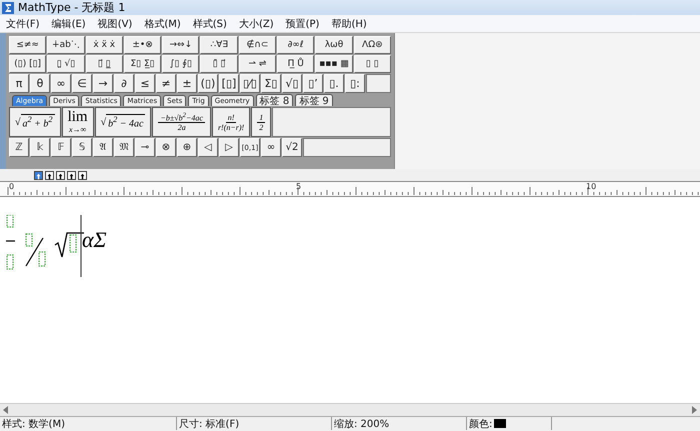 This screenshot has height=431, width=700. What do you see at coordinates (209, 23) in the screenshot?
I see `menu-item: 样式(S)` at bounding box center [209, 23].